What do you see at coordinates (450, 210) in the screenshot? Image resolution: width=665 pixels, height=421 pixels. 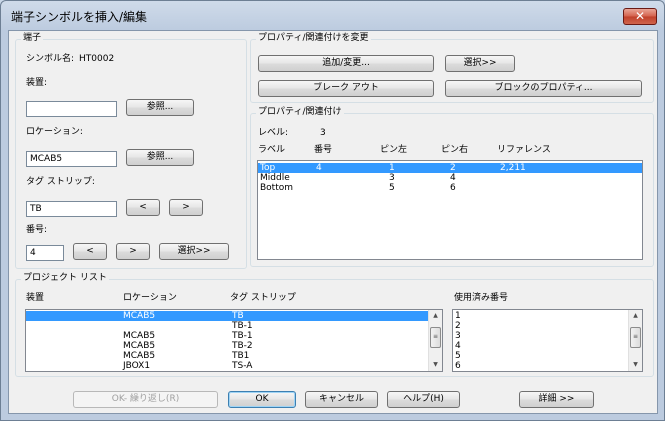 I see `properties-list: Top 4 1 2 2,211 Middle 3 4 Bottom 5 6` at bounding box center [450, 210].